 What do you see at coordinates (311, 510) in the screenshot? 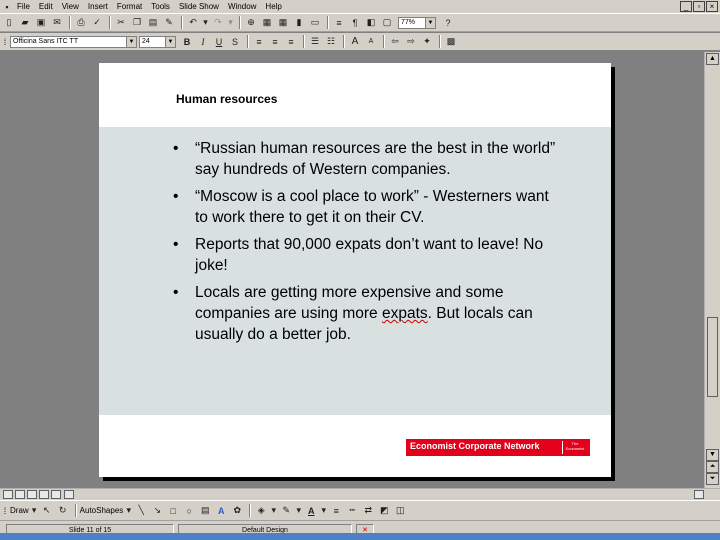
I see `font-color-icon: A` at bounding box center [311, 510].